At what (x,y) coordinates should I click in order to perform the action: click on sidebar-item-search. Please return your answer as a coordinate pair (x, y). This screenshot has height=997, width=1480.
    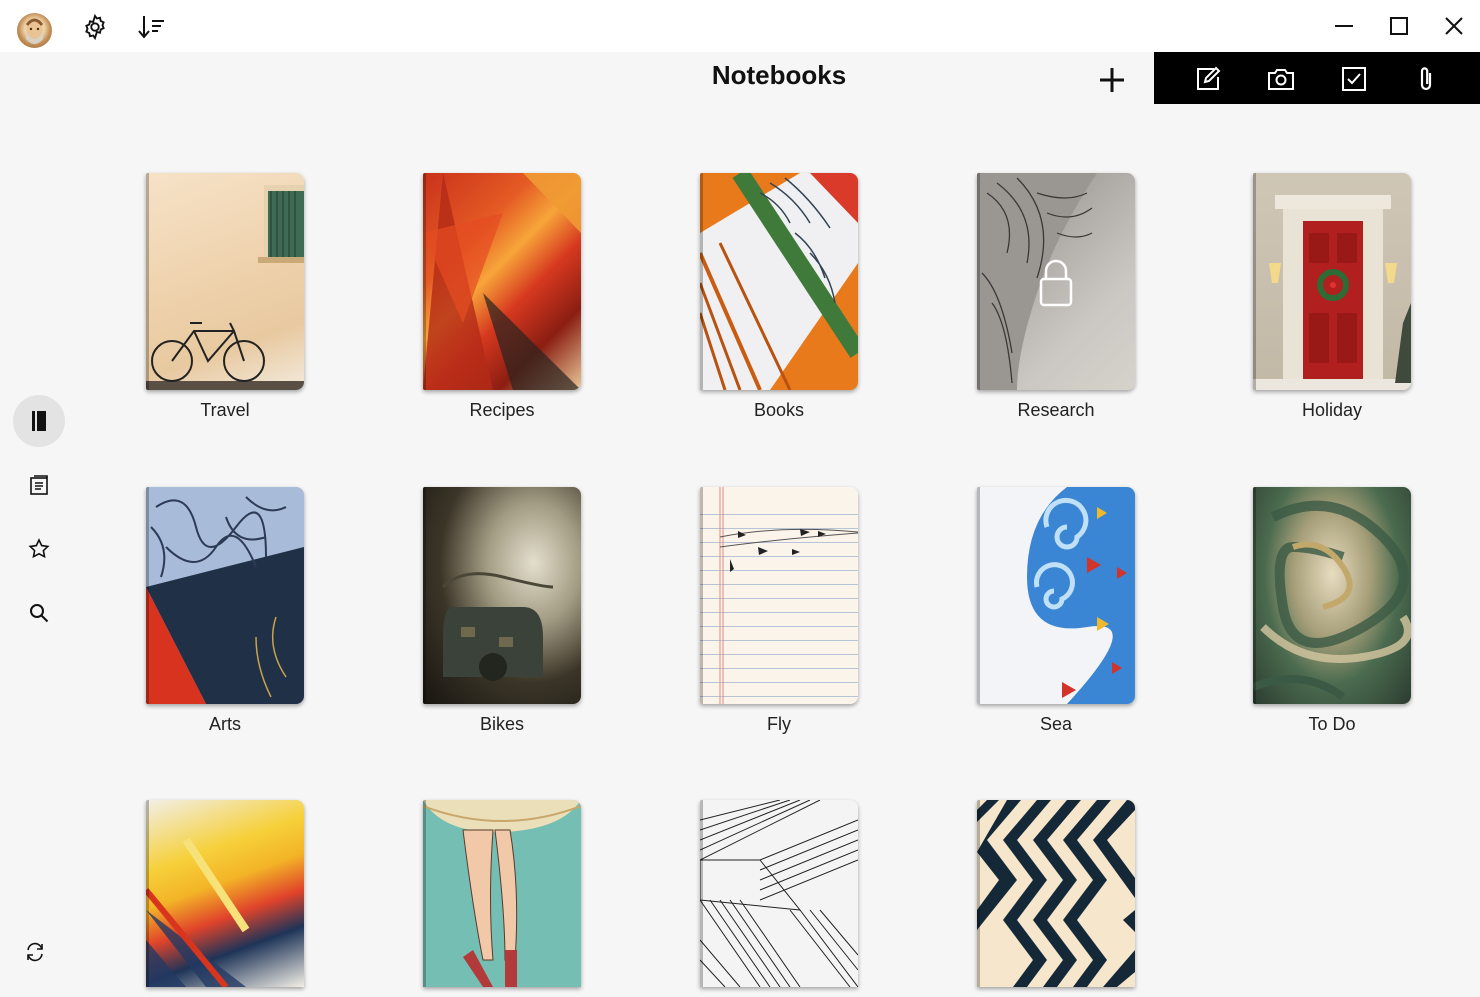
    Looking at the image, I should click on (39, 613).